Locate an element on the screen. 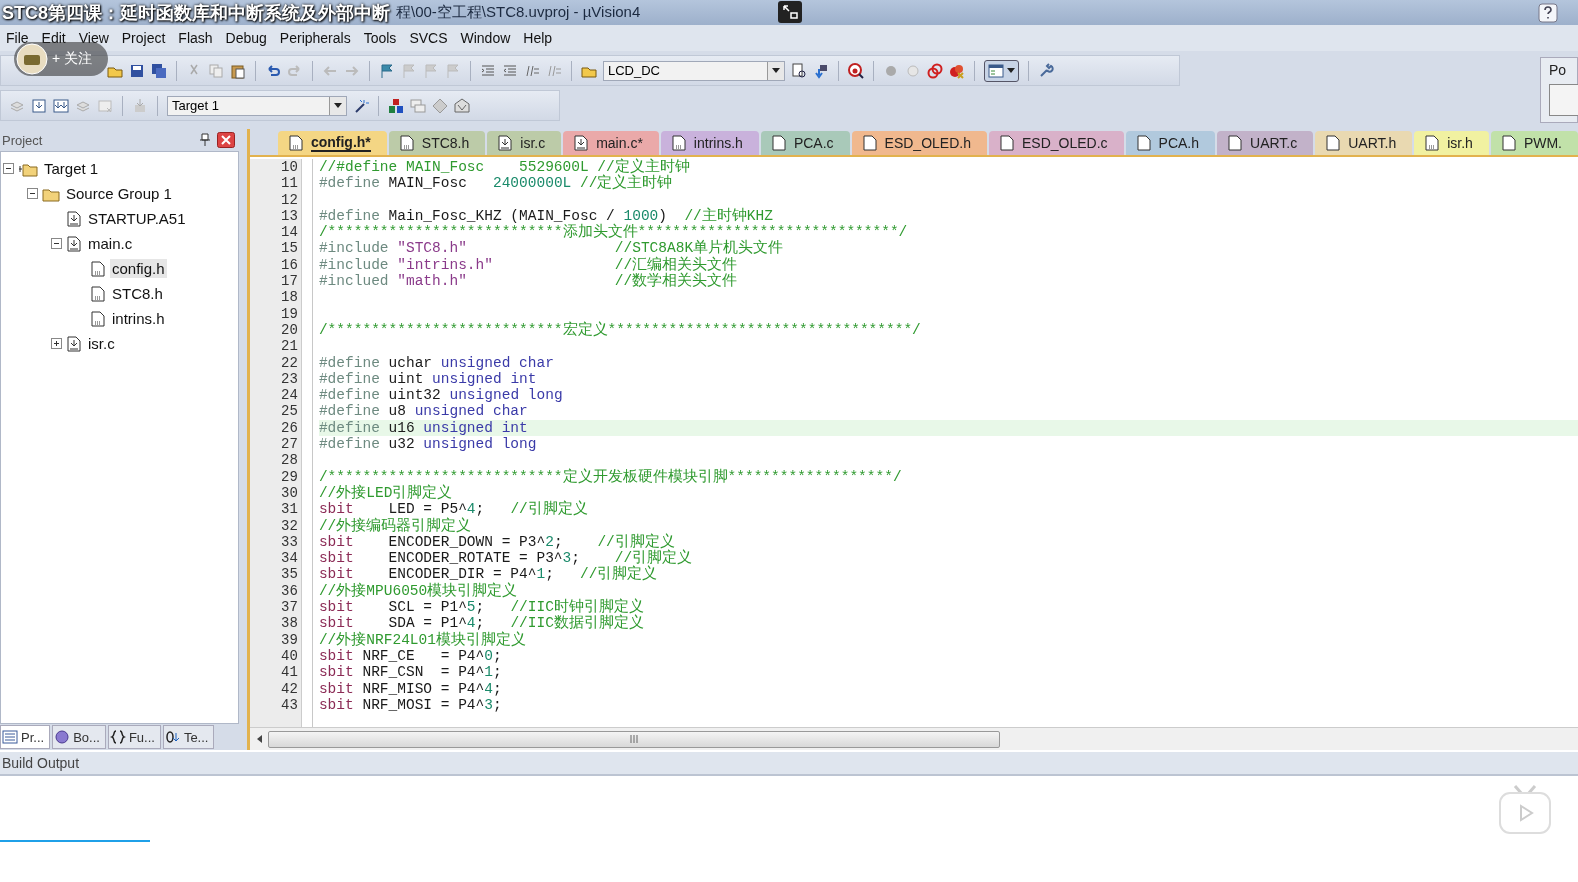  tree-item: config.h is located at coordinates (138, 268).